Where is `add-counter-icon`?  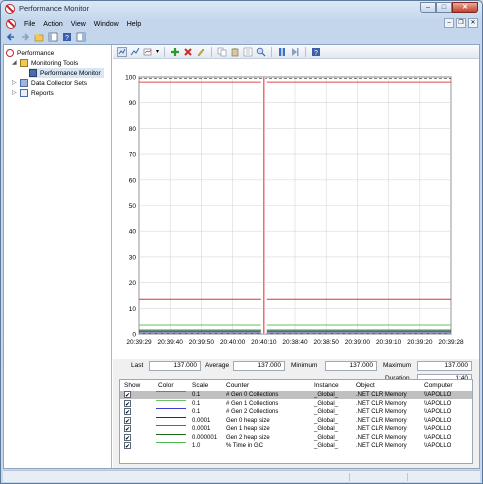
add-counter-icon is located at coordinates (175, 52).